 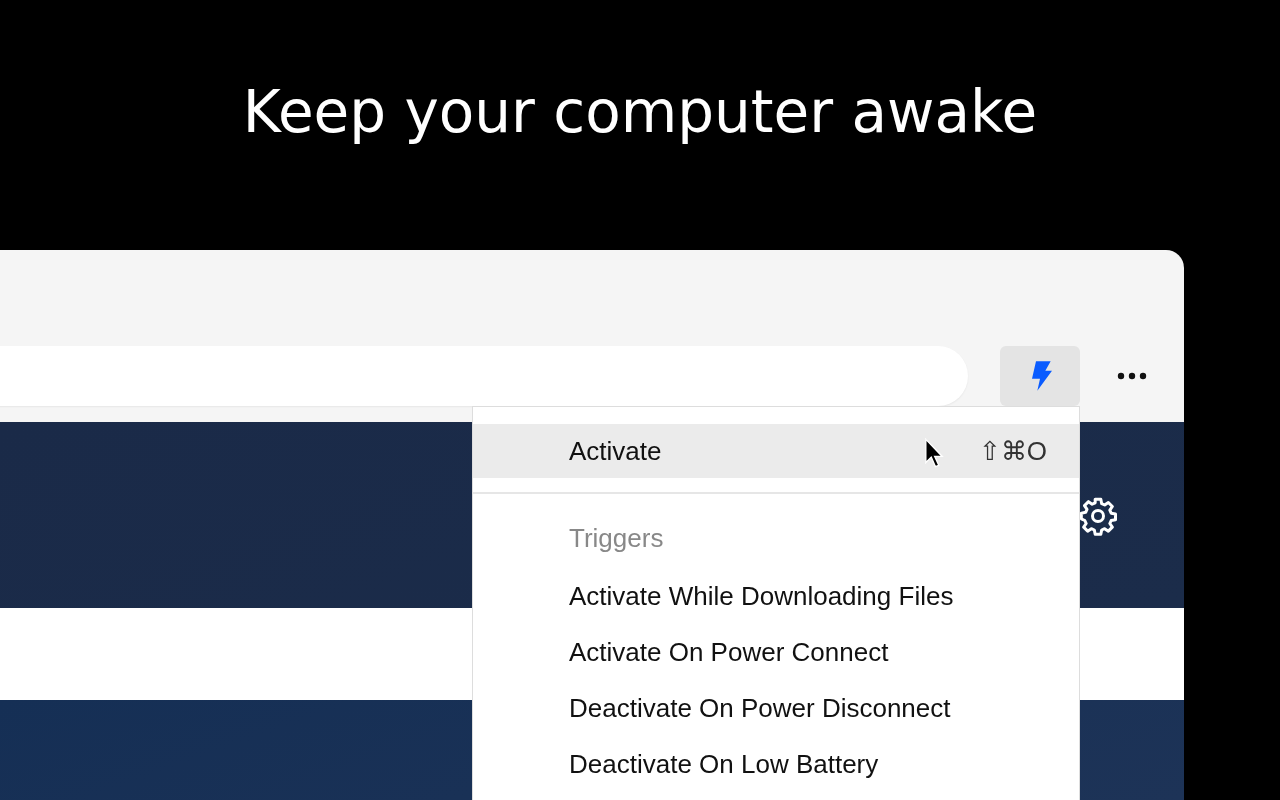 I want to click on menu-item-label: Activate, so click(x=615, y=451).